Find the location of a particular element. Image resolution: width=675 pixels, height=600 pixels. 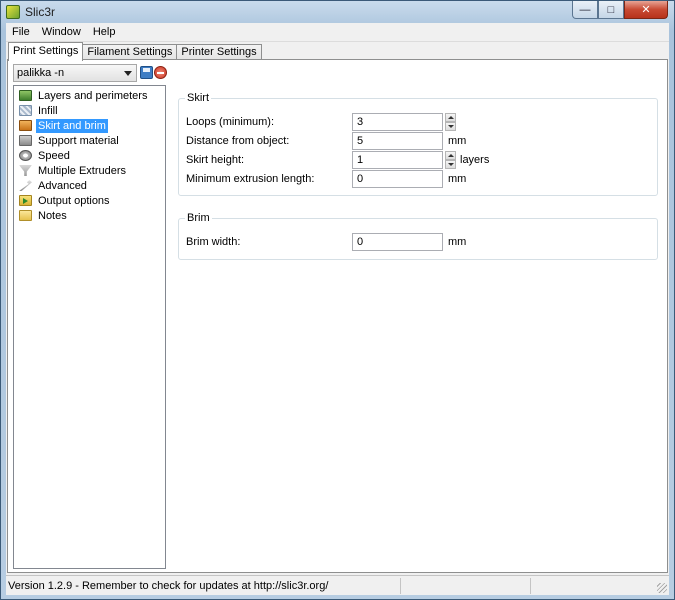

support-icon is located at coordinates (25, 140).